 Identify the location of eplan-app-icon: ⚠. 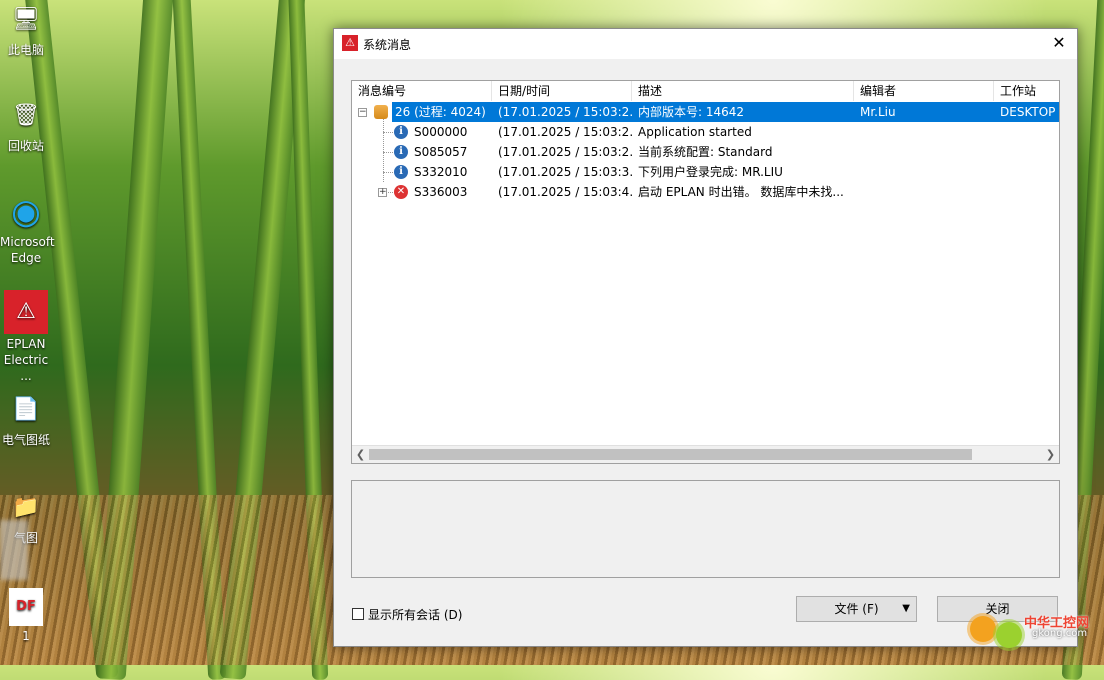
(350, 43).